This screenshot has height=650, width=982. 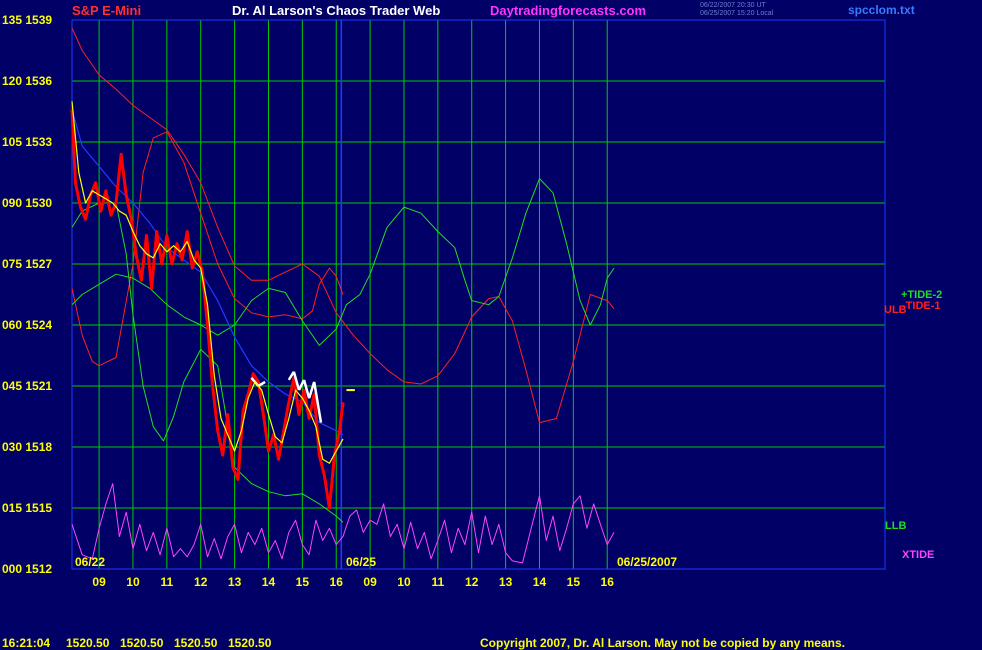 I want to click on footer-quote-3: 1520.50, so click(x=196, y=643).